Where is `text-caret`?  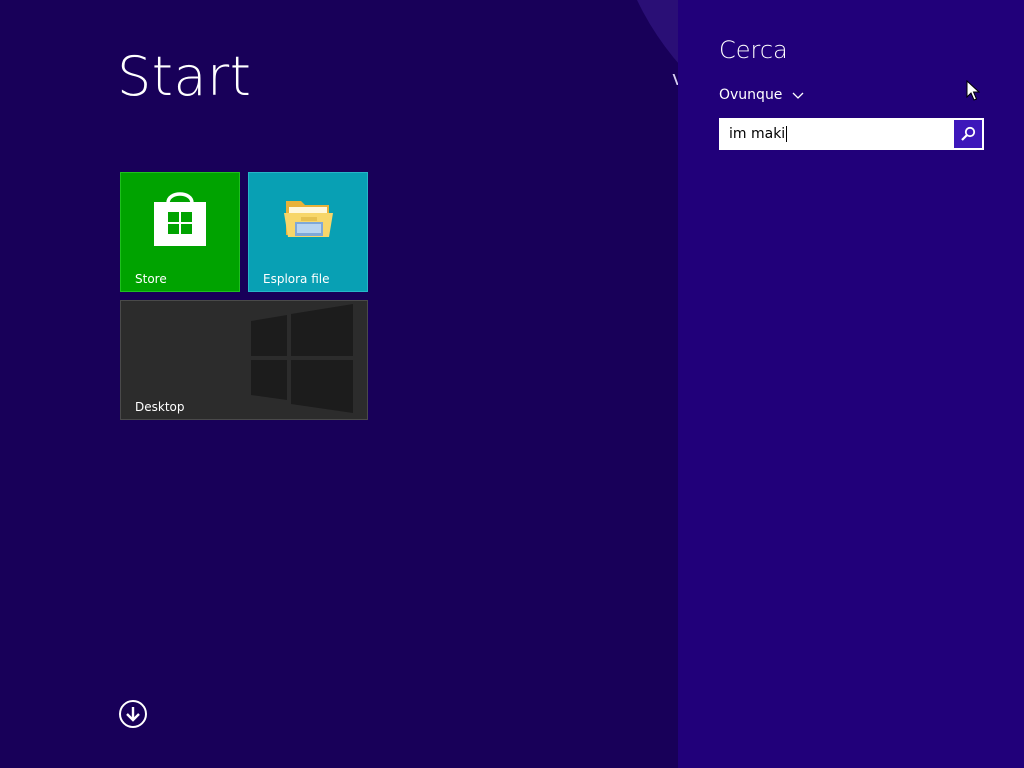 text-caret is located at coordinates (787, 134).